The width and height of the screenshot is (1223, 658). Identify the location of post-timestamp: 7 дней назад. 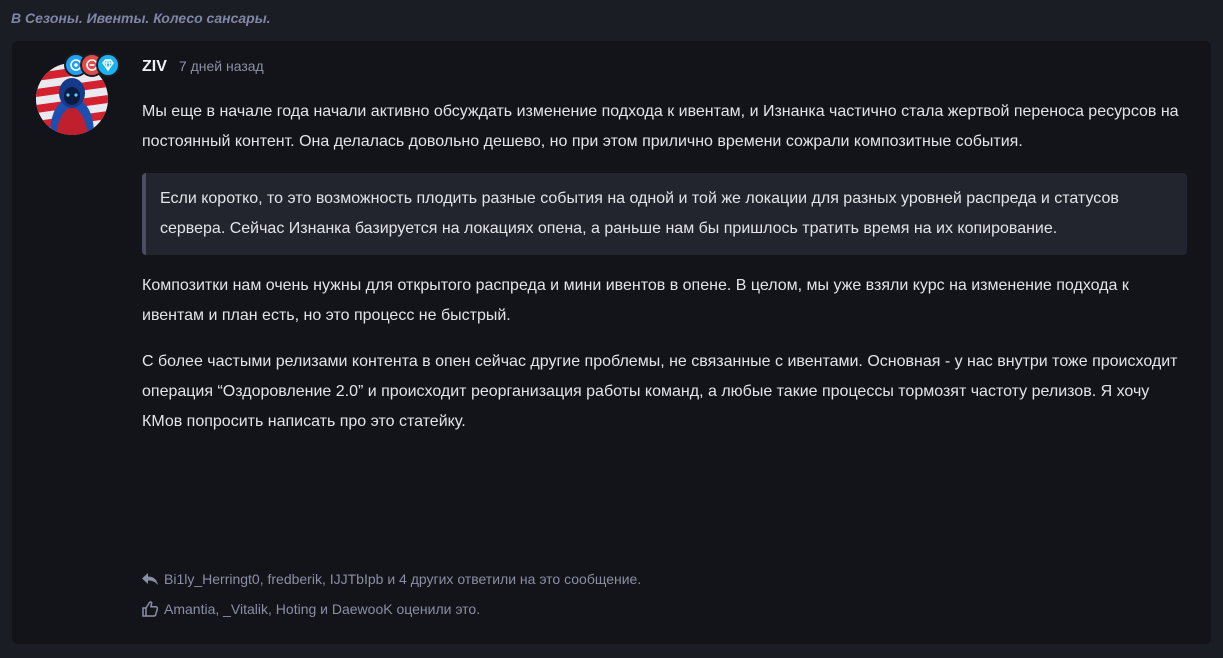
(221, 66).